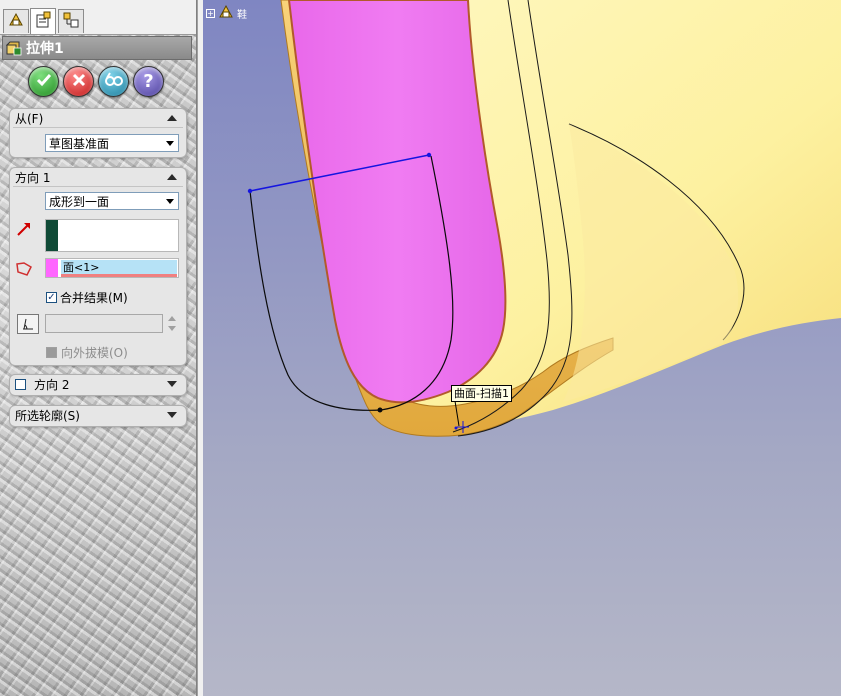 Image resolution: width=841 pixels, height=696 pixels. Describe the element at coordinates (171, 323) in the screenshot. I see `draft-angle-spinner` at that location.